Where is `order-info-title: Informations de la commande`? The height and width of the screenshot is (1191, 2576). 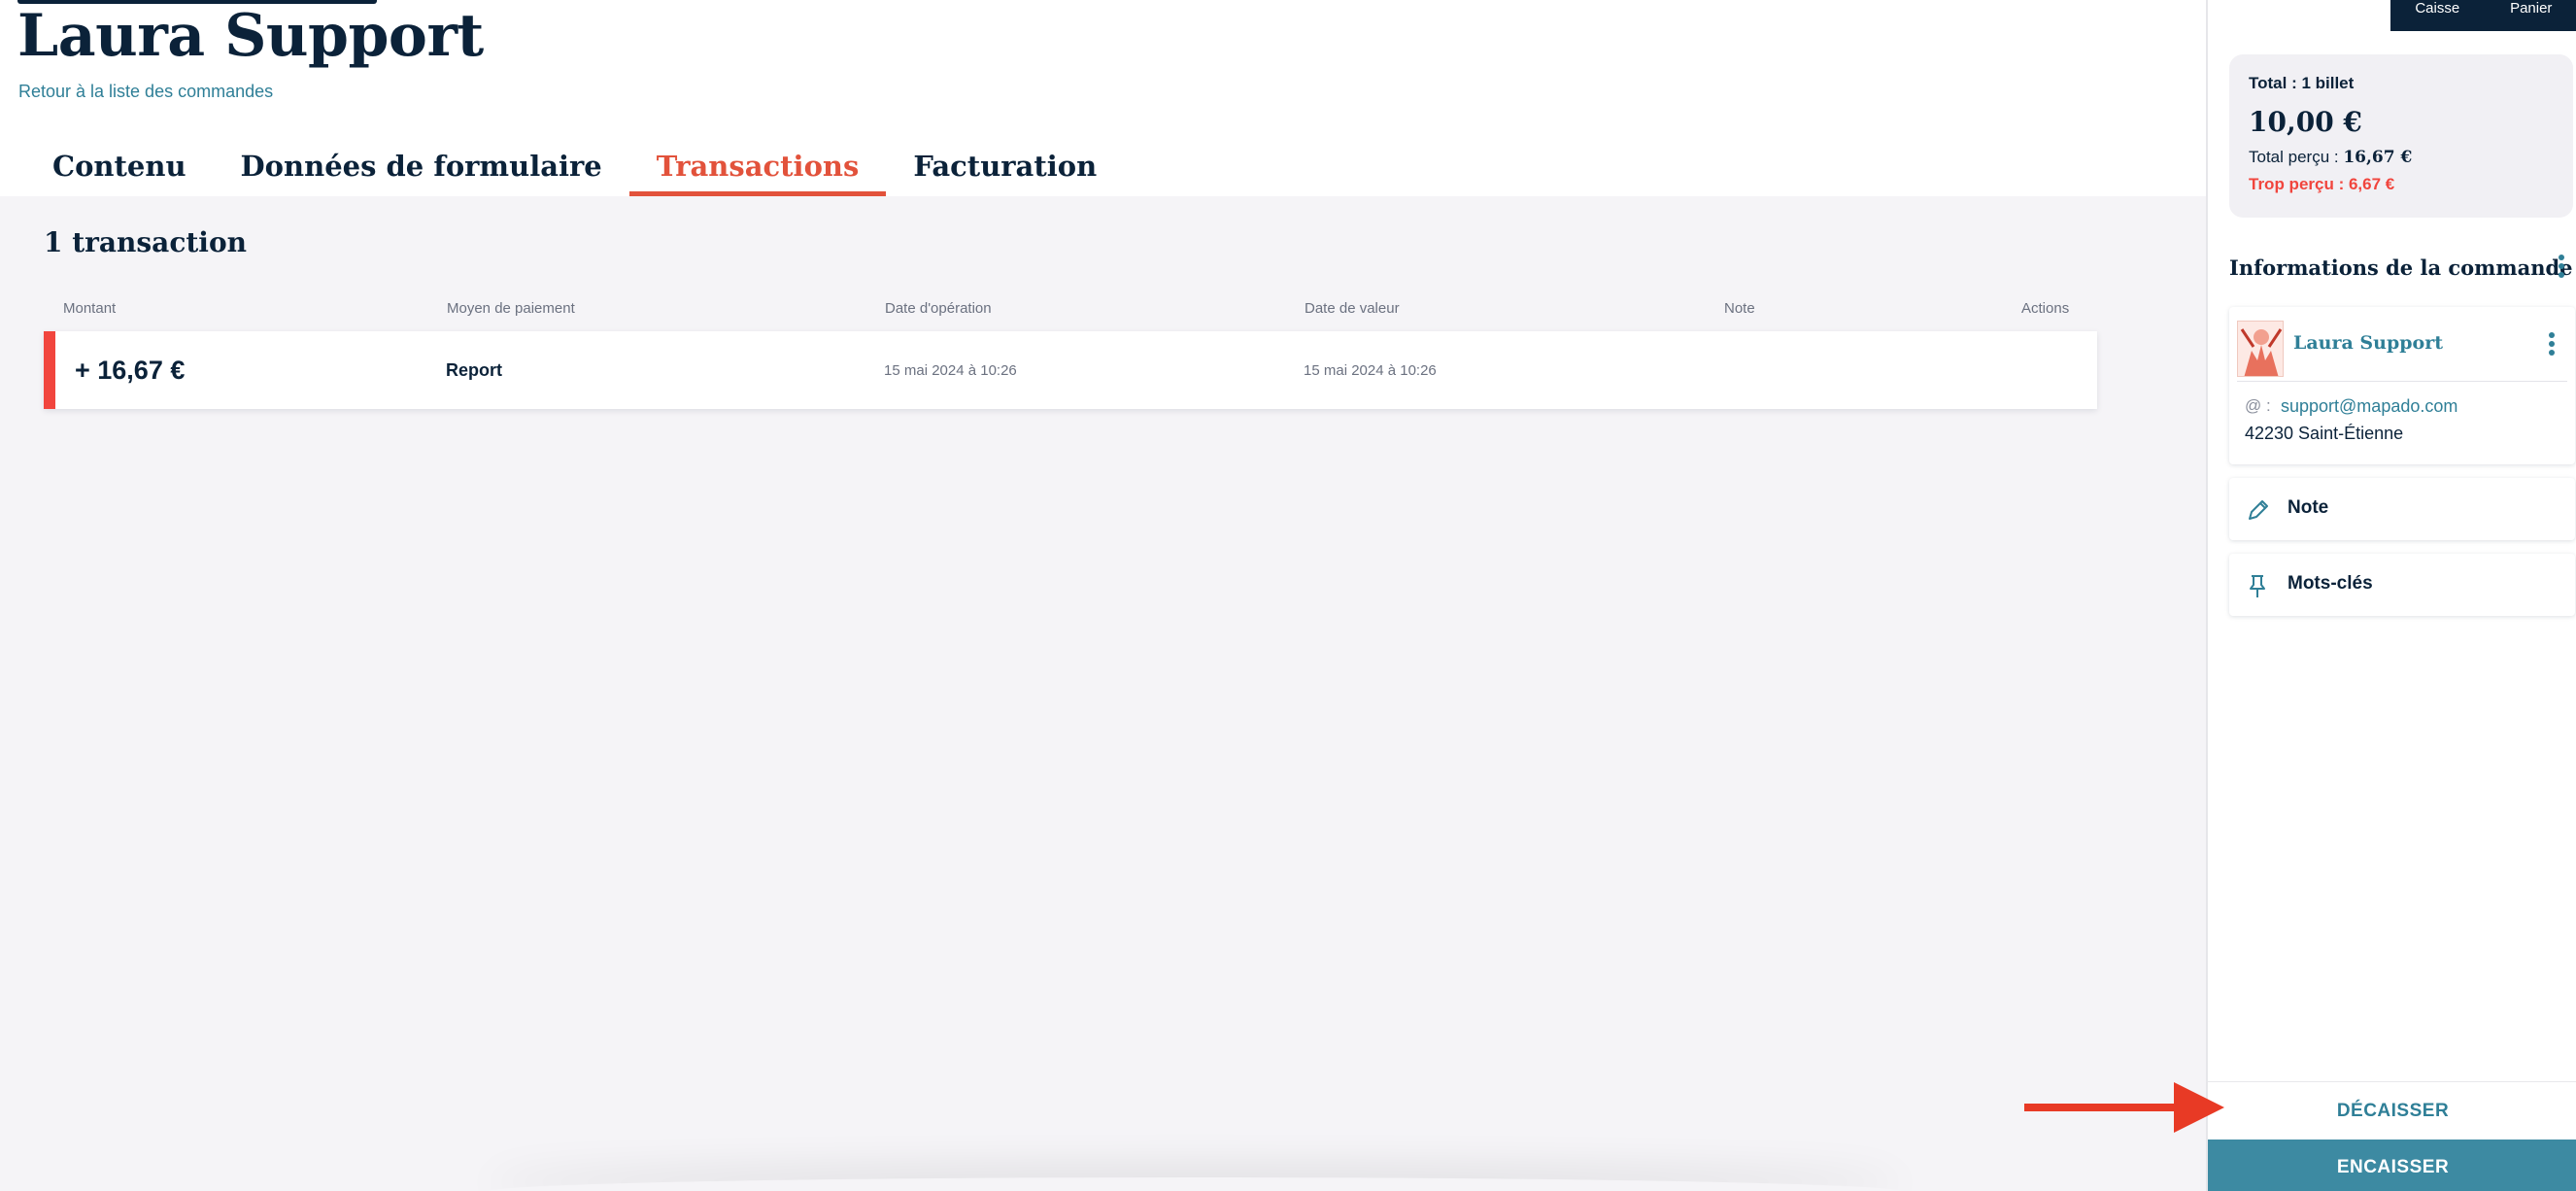 order-info-title: Informations de la commande is located at coordinates (2401, 268).